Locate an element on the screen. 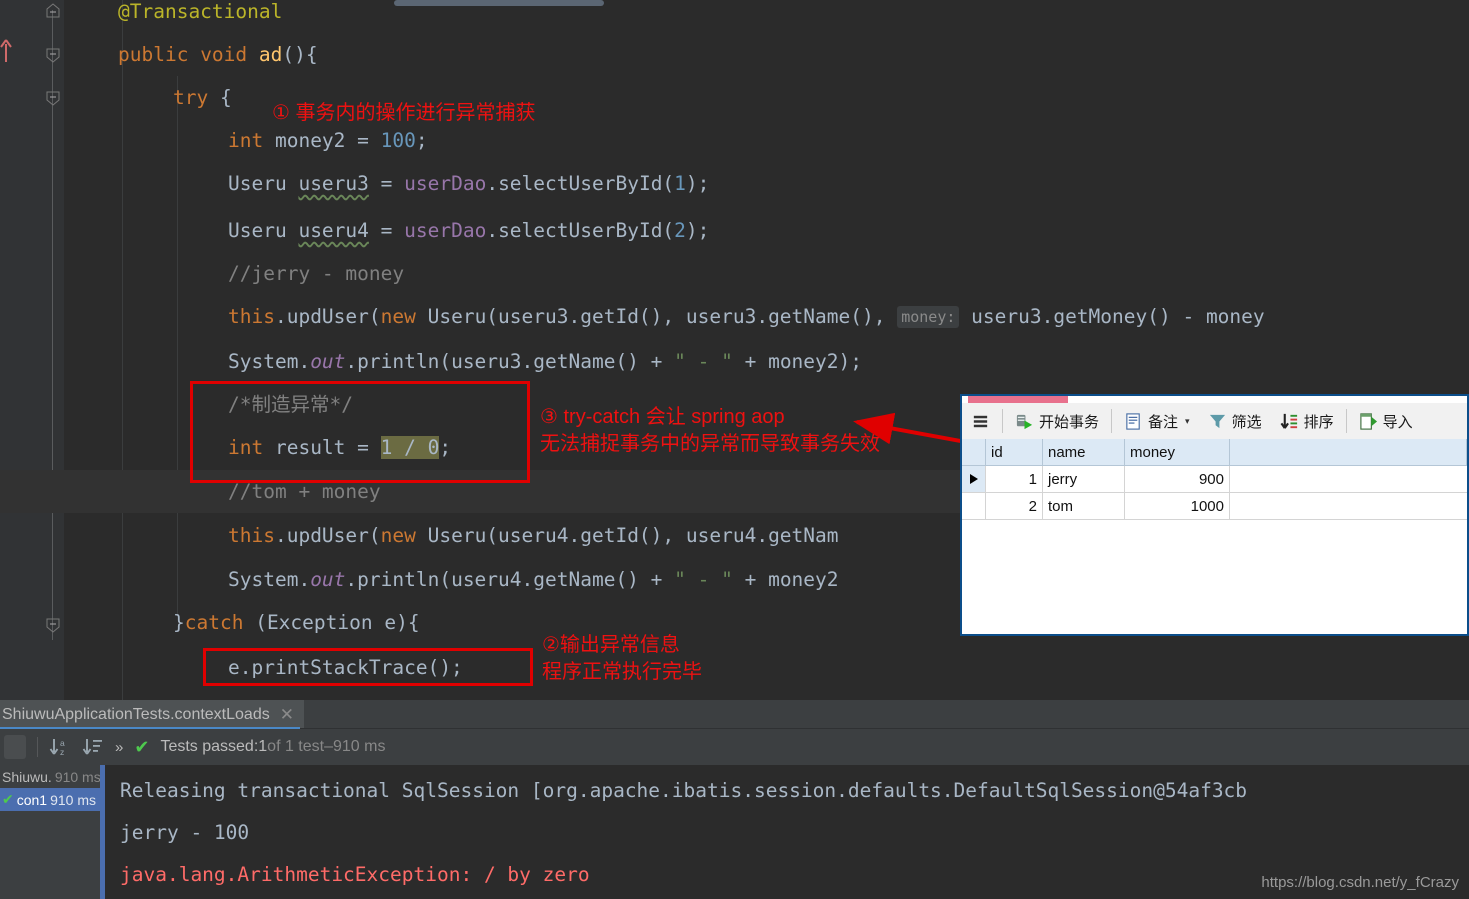 The height and width of the screenshot is (899, 1469). tests-passed-label: Tests passed: is located at coordinates (209, 746).